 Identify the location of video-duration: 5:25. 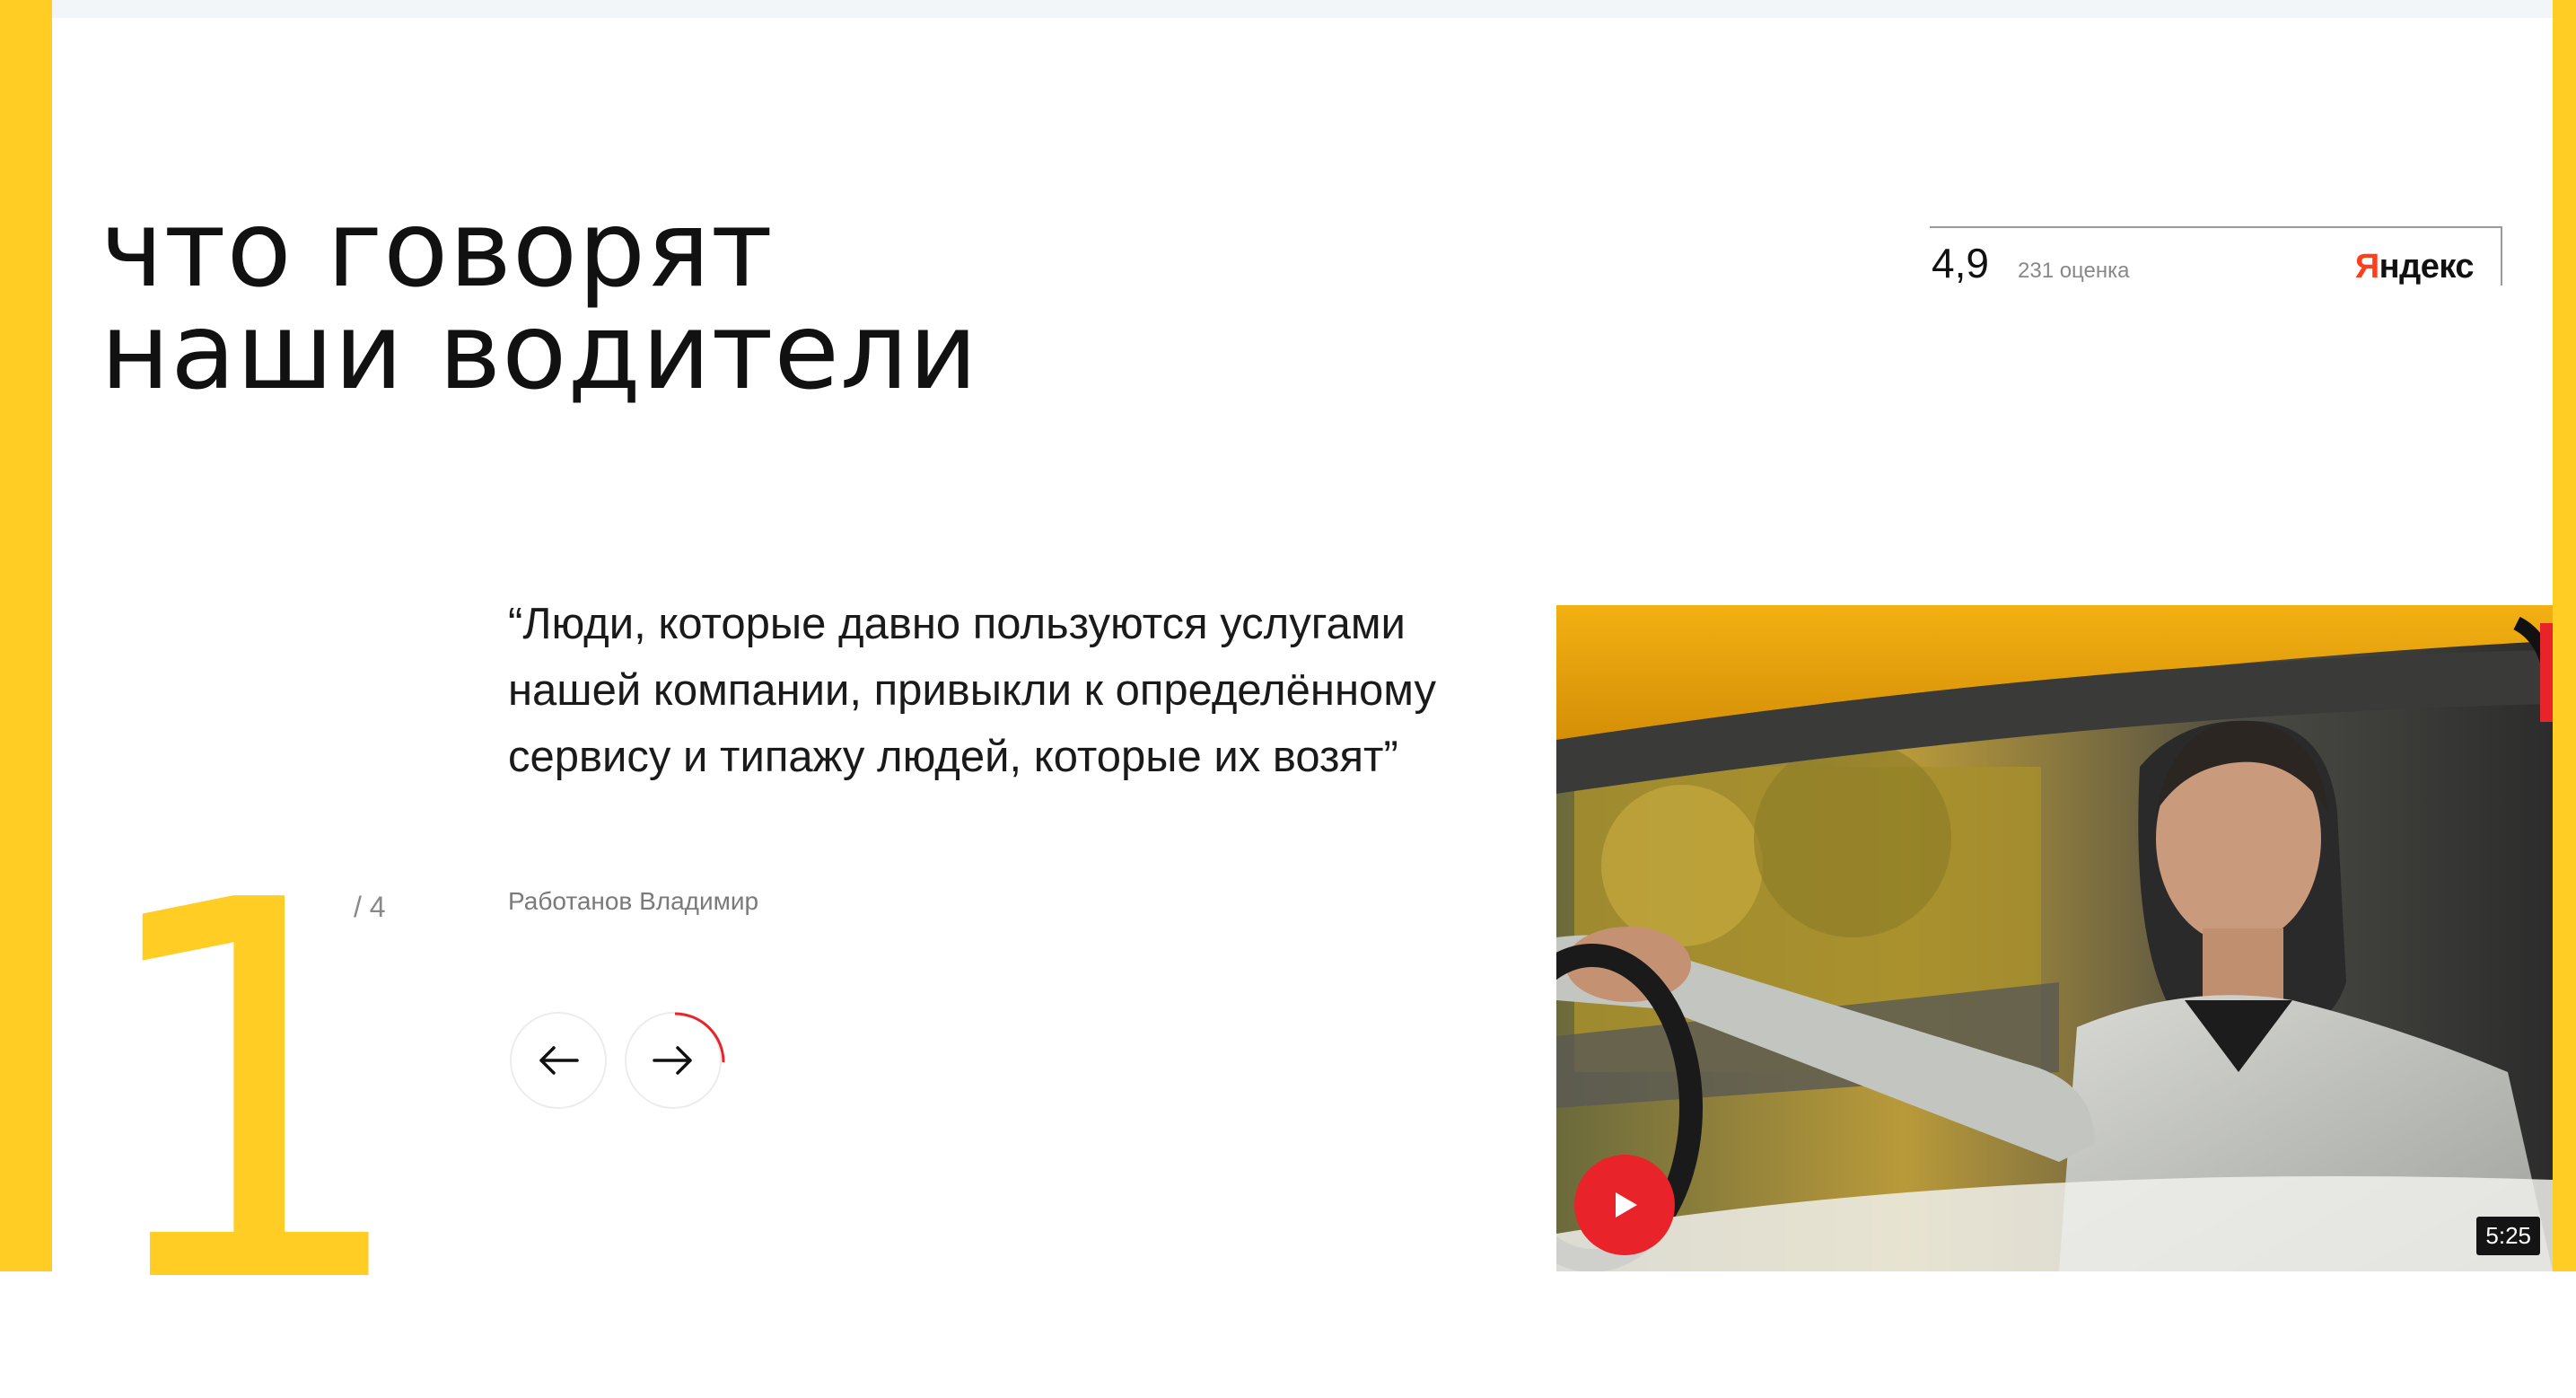
(2508, 1236).